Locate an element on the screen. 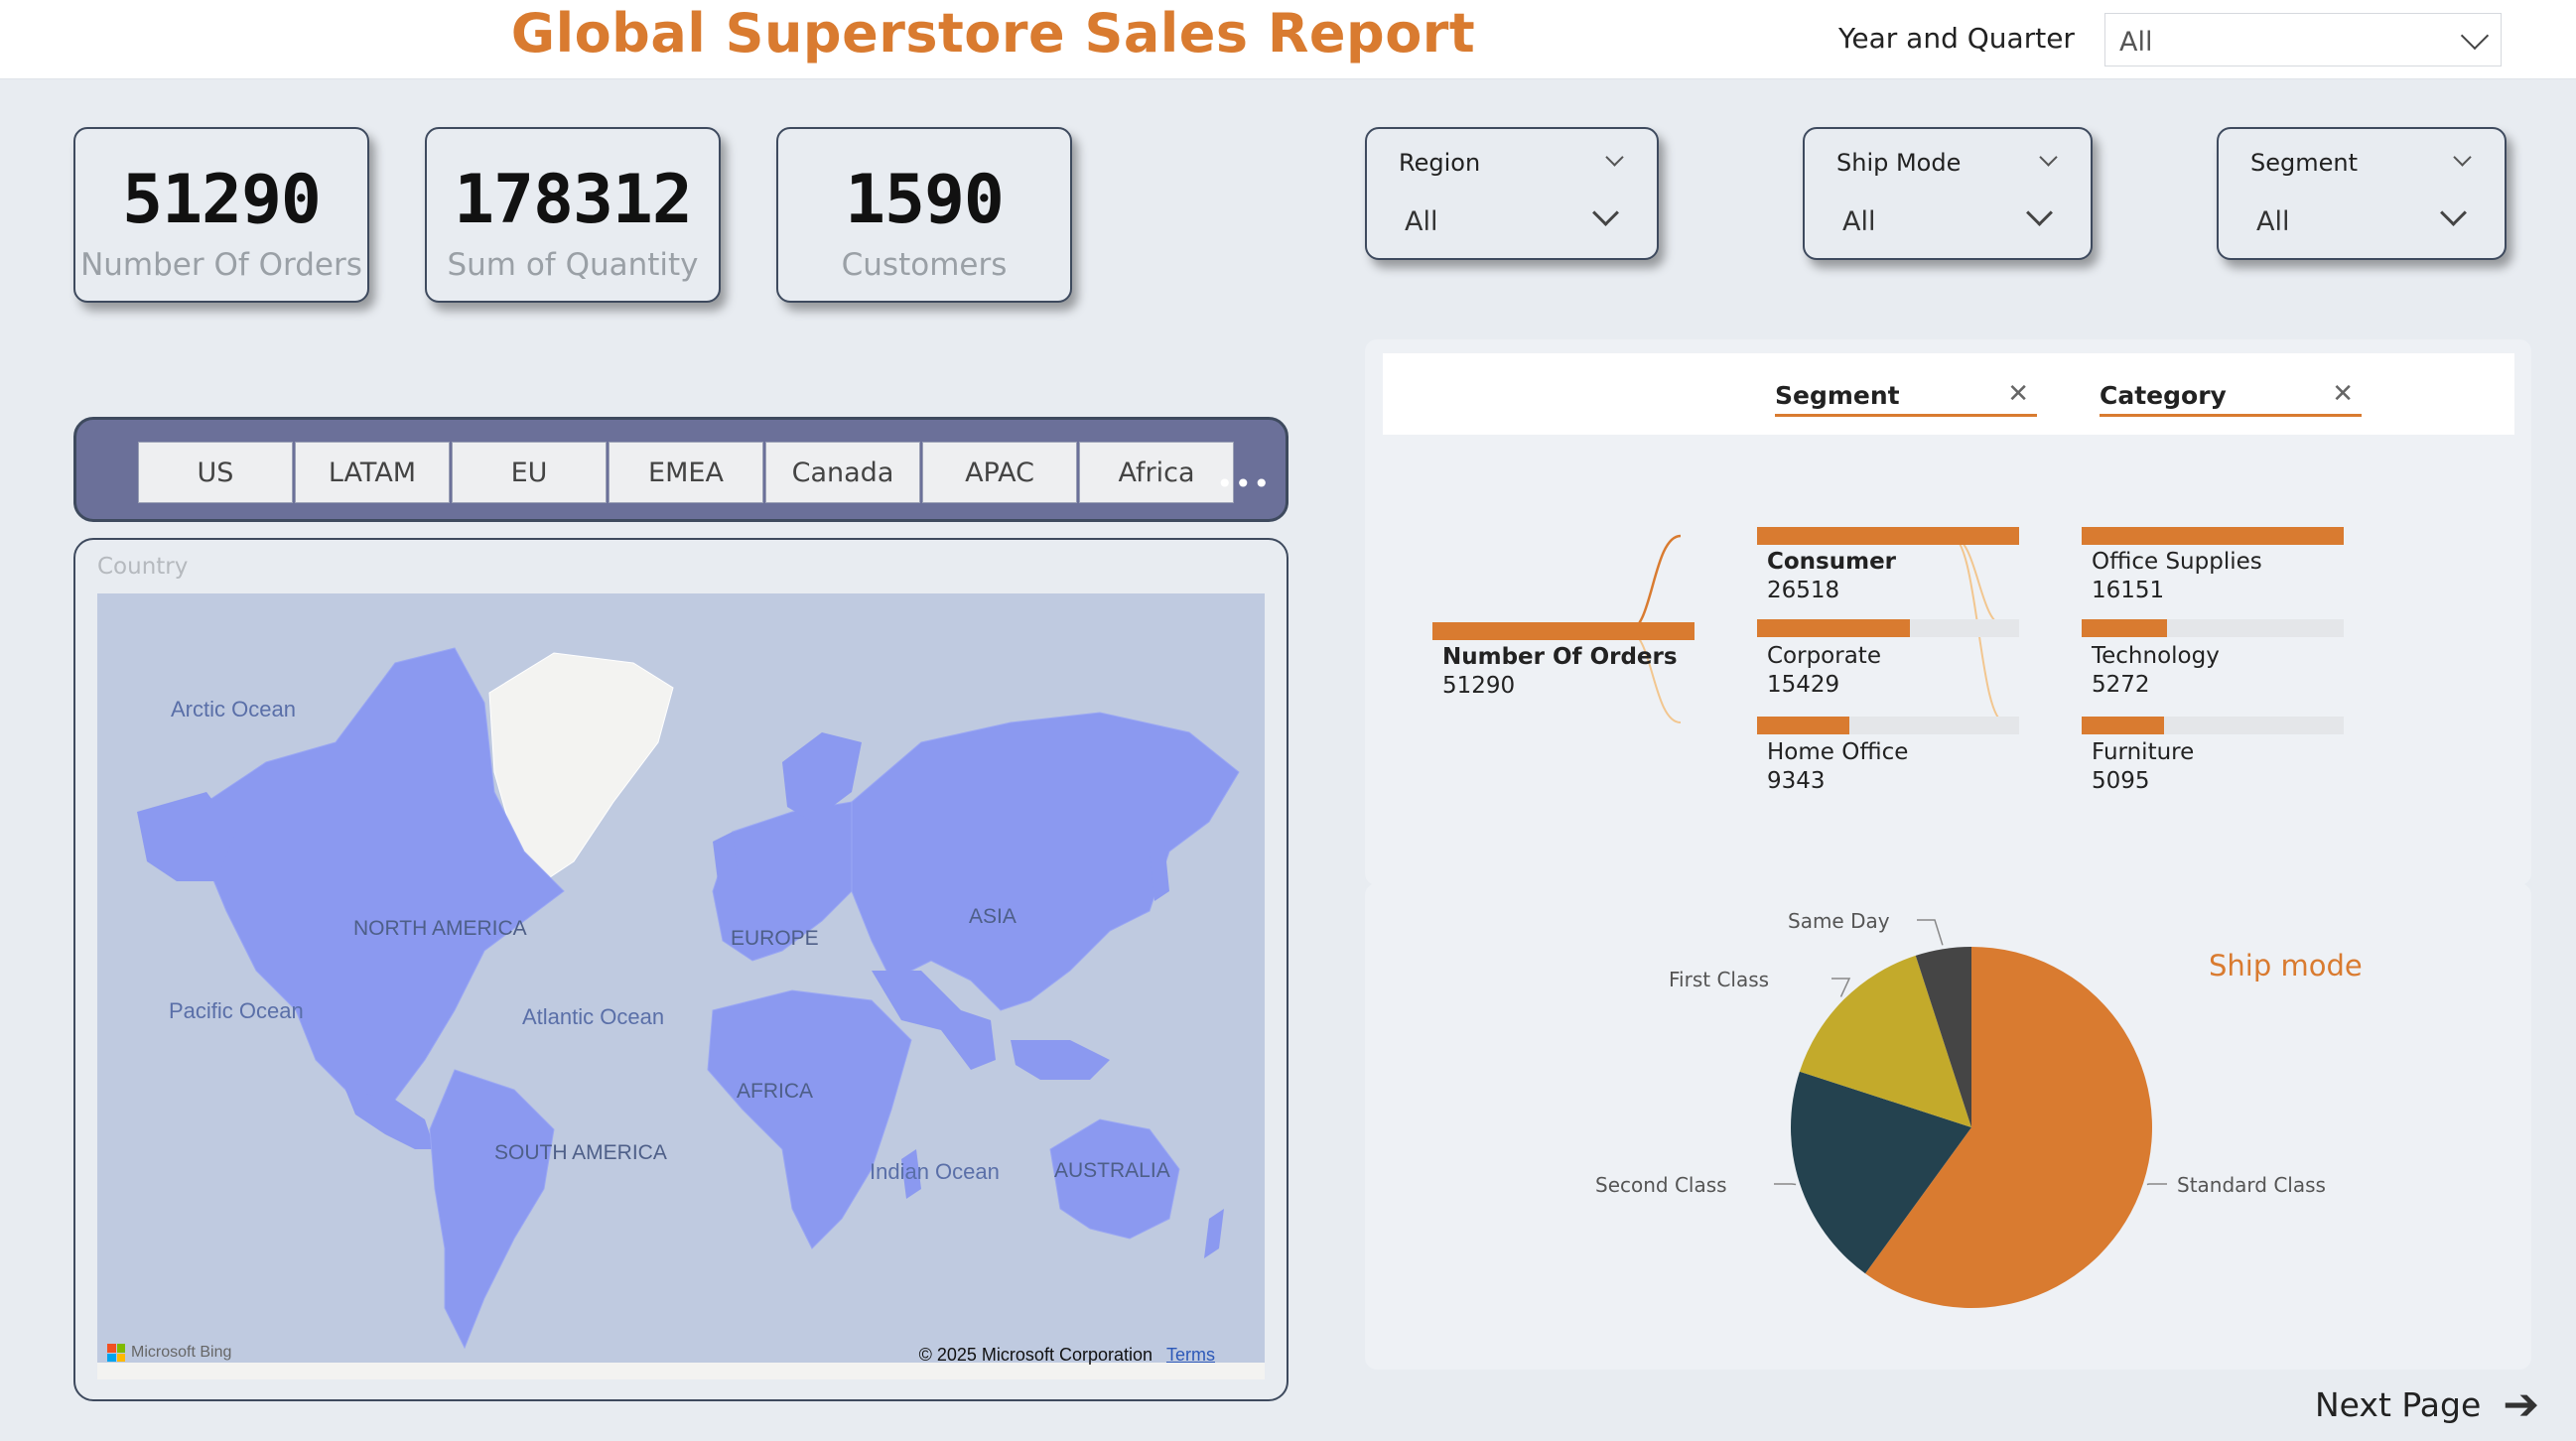  bing-label: Microsoft Bing is located at coordinates (181, 1352).